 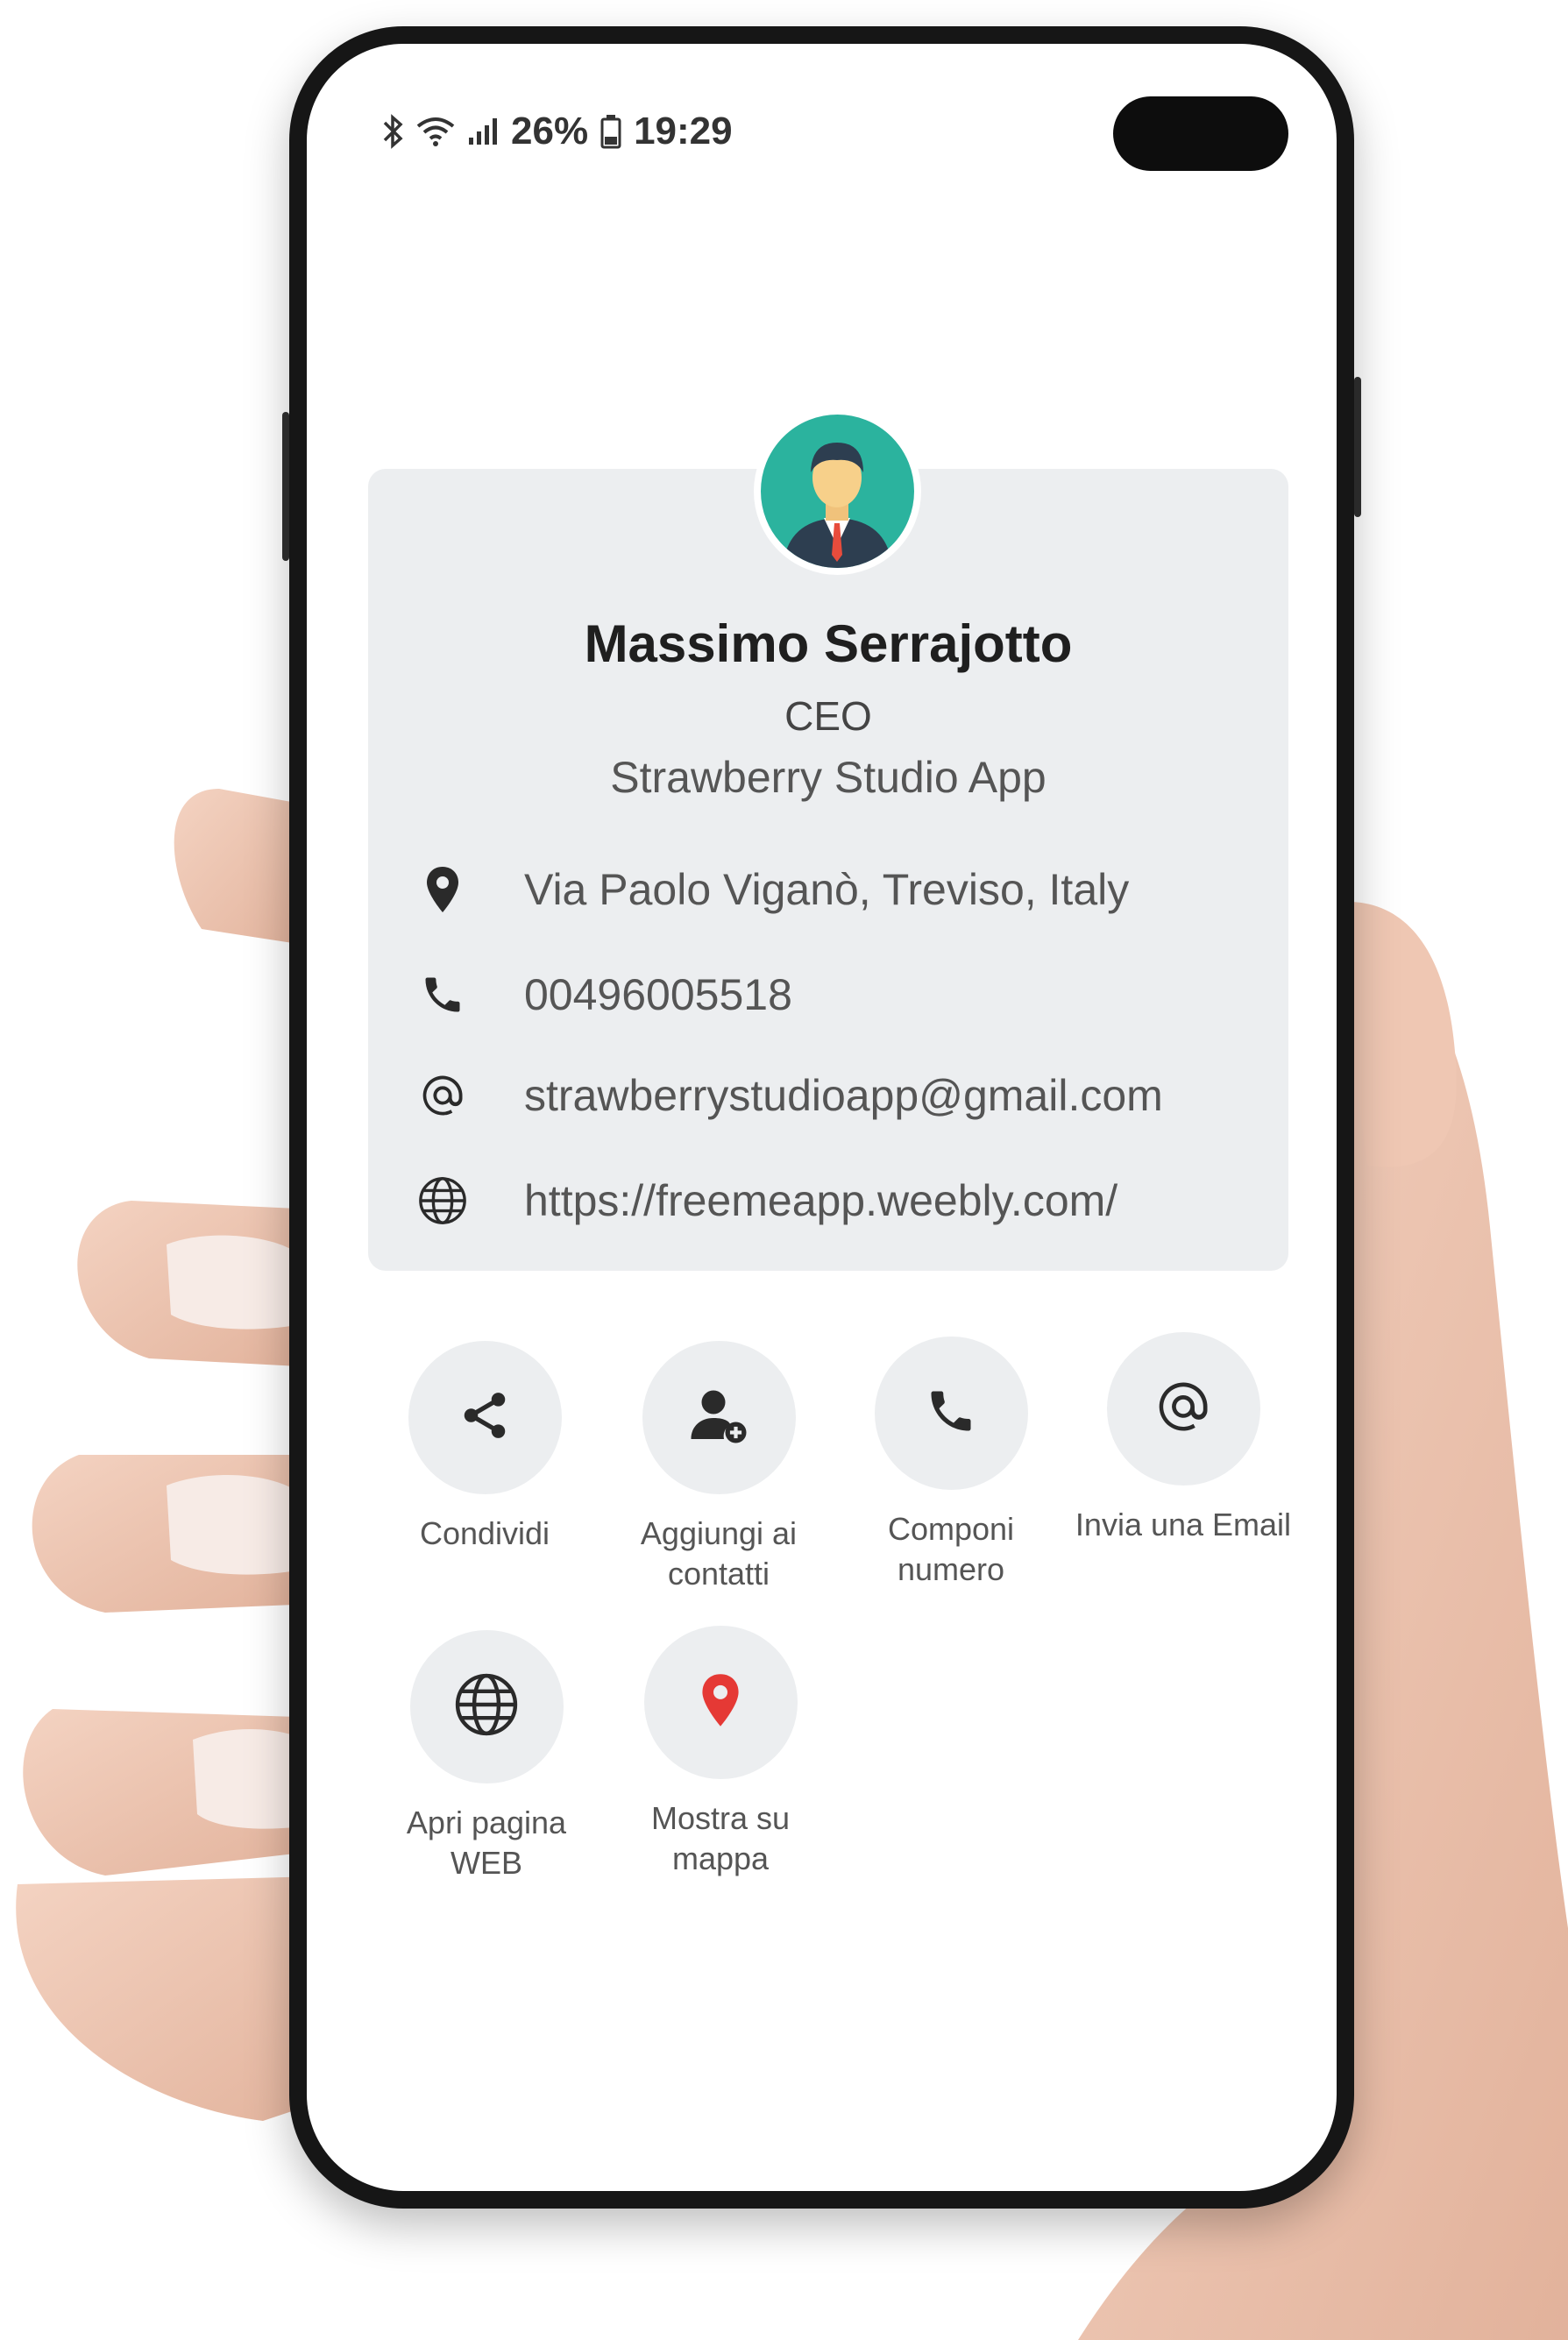 I want to click on web-label: Apri pagina WEB, so click(x=487, y=1843).